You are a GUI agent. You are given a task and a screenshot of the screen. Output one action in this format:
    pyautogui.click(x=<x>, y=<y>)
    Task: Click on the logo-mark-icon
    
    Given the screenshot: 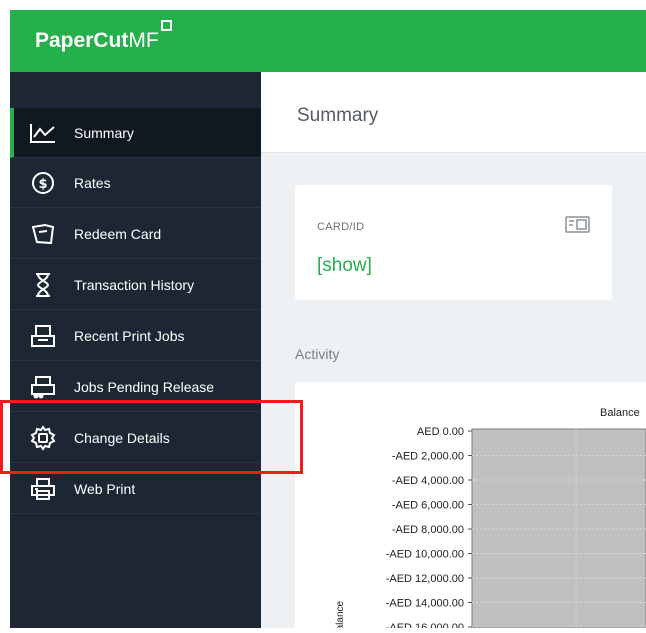 What is the action you would take?
    pyautogui.click(x=166, y=25)
    